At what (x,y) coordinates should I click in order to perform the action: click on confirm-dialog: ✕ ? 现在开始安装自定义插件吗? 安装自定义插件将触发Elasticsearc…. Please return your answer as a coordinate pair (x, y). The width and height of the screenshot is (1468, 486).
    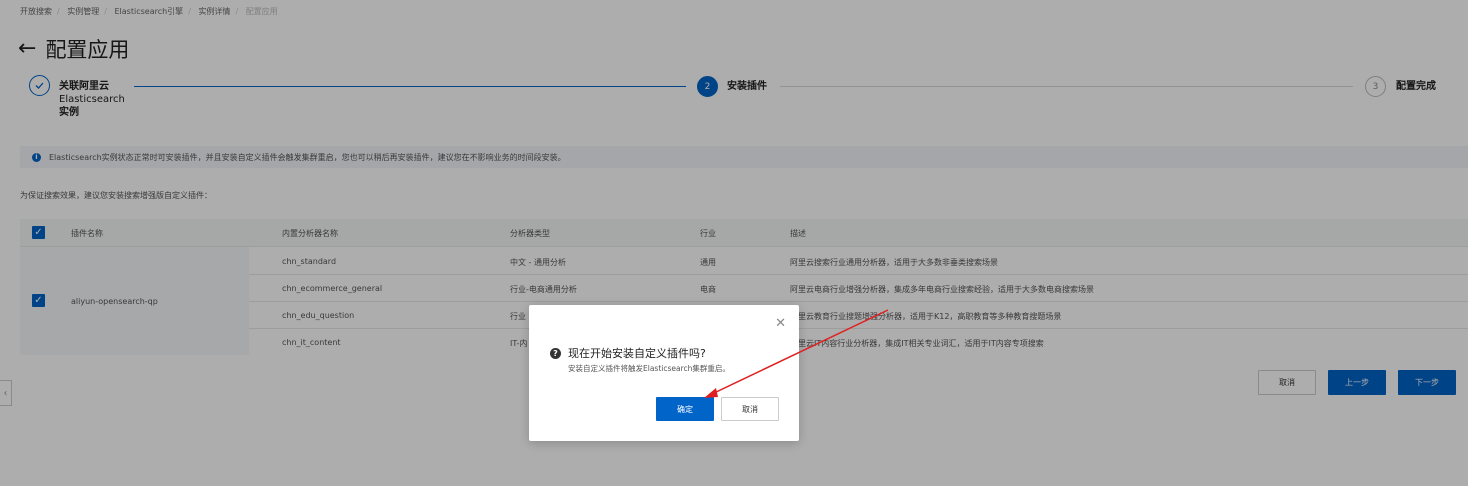
    Looking at the image, I should click on (664, 373).